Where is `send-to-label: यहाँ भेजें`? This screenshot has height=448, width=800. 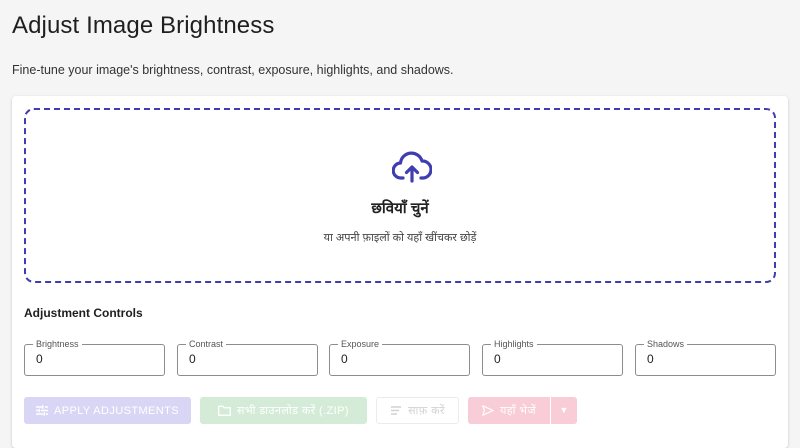 send-to-label: यहाँ भेजें is located at coordinates (518, 411).